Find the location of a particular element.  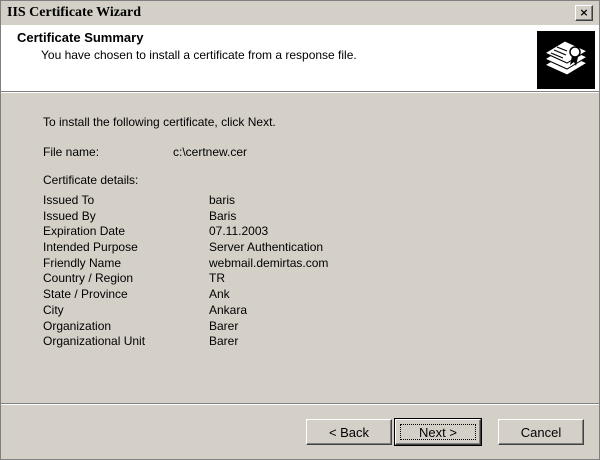

file-name-value: c:\certnew.cer is located at coordinates (210, 152).